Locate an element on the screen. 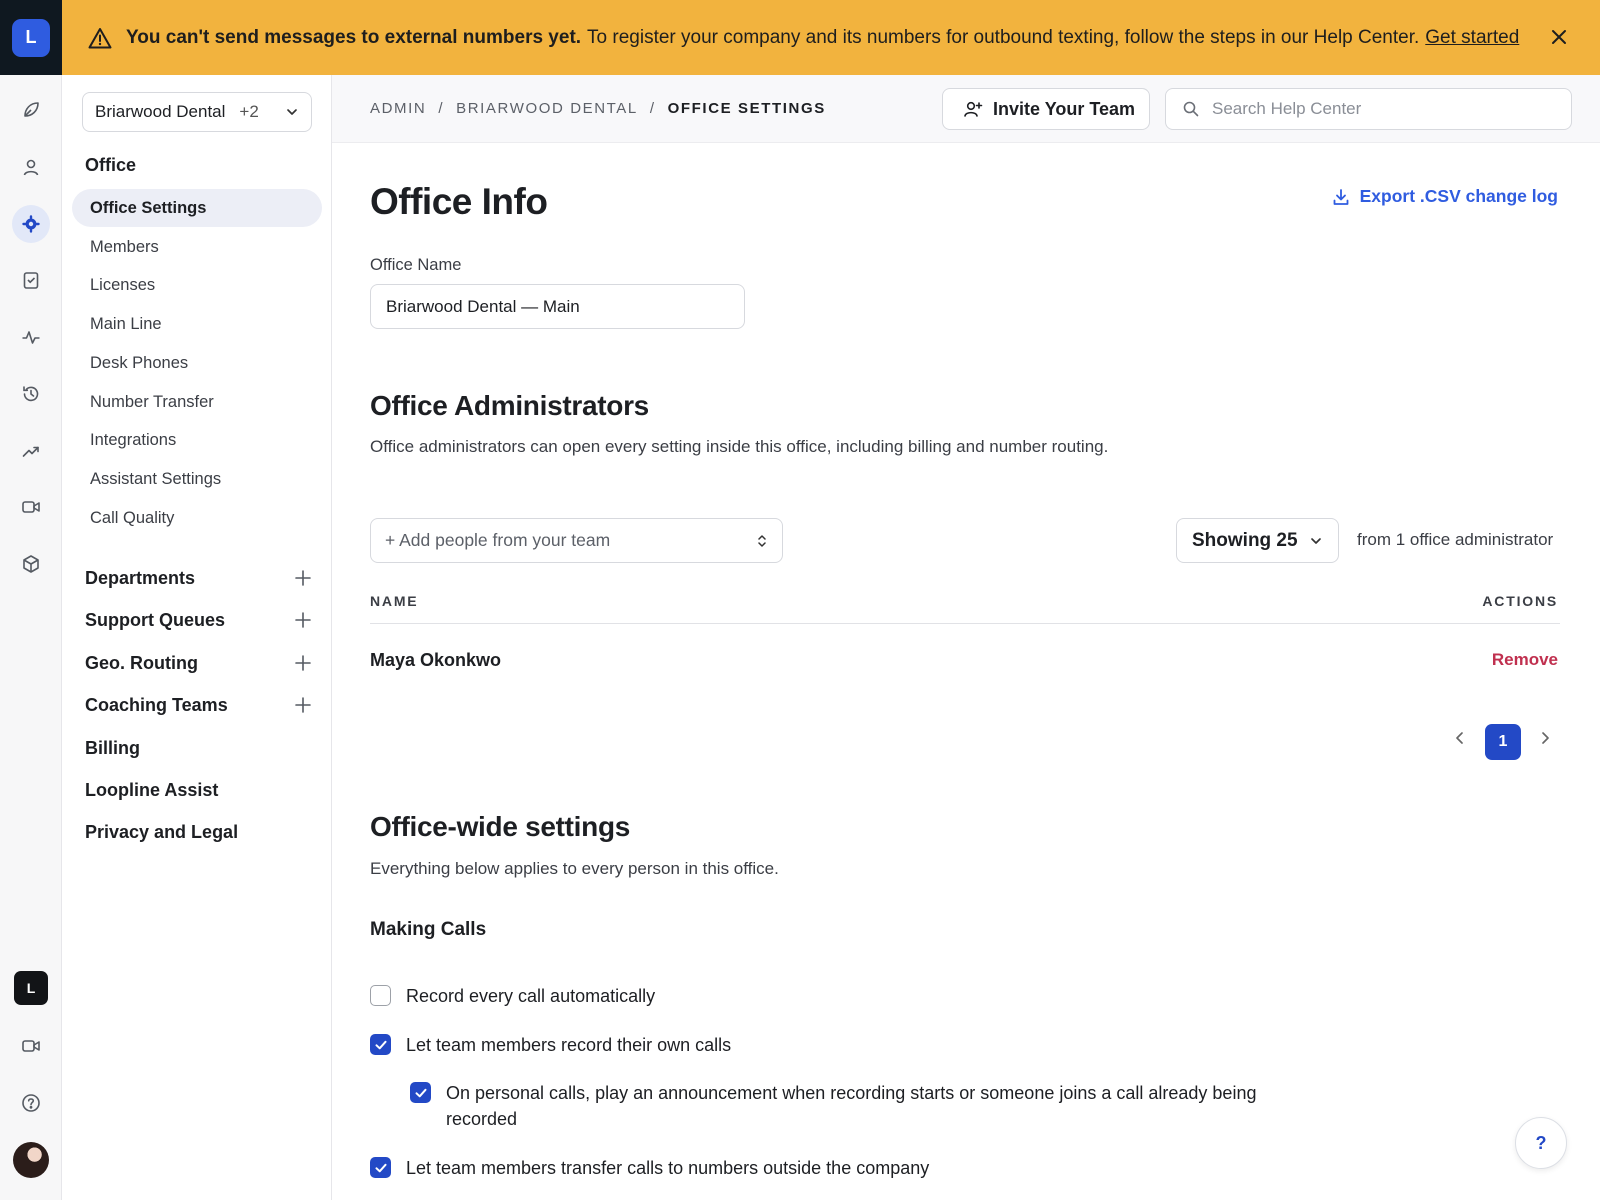 The height and width of the screenshot is (1200, 1600). admin-row-name: Maya Okonkwo is located at coordinates (436, 660).